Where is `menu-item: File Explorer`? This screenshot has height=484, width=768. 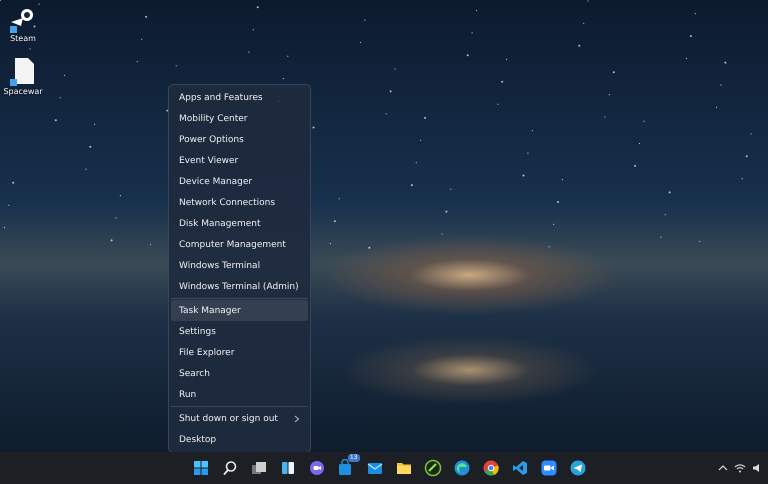 menu-item: File Explorer is located at coordinates (239, 352).